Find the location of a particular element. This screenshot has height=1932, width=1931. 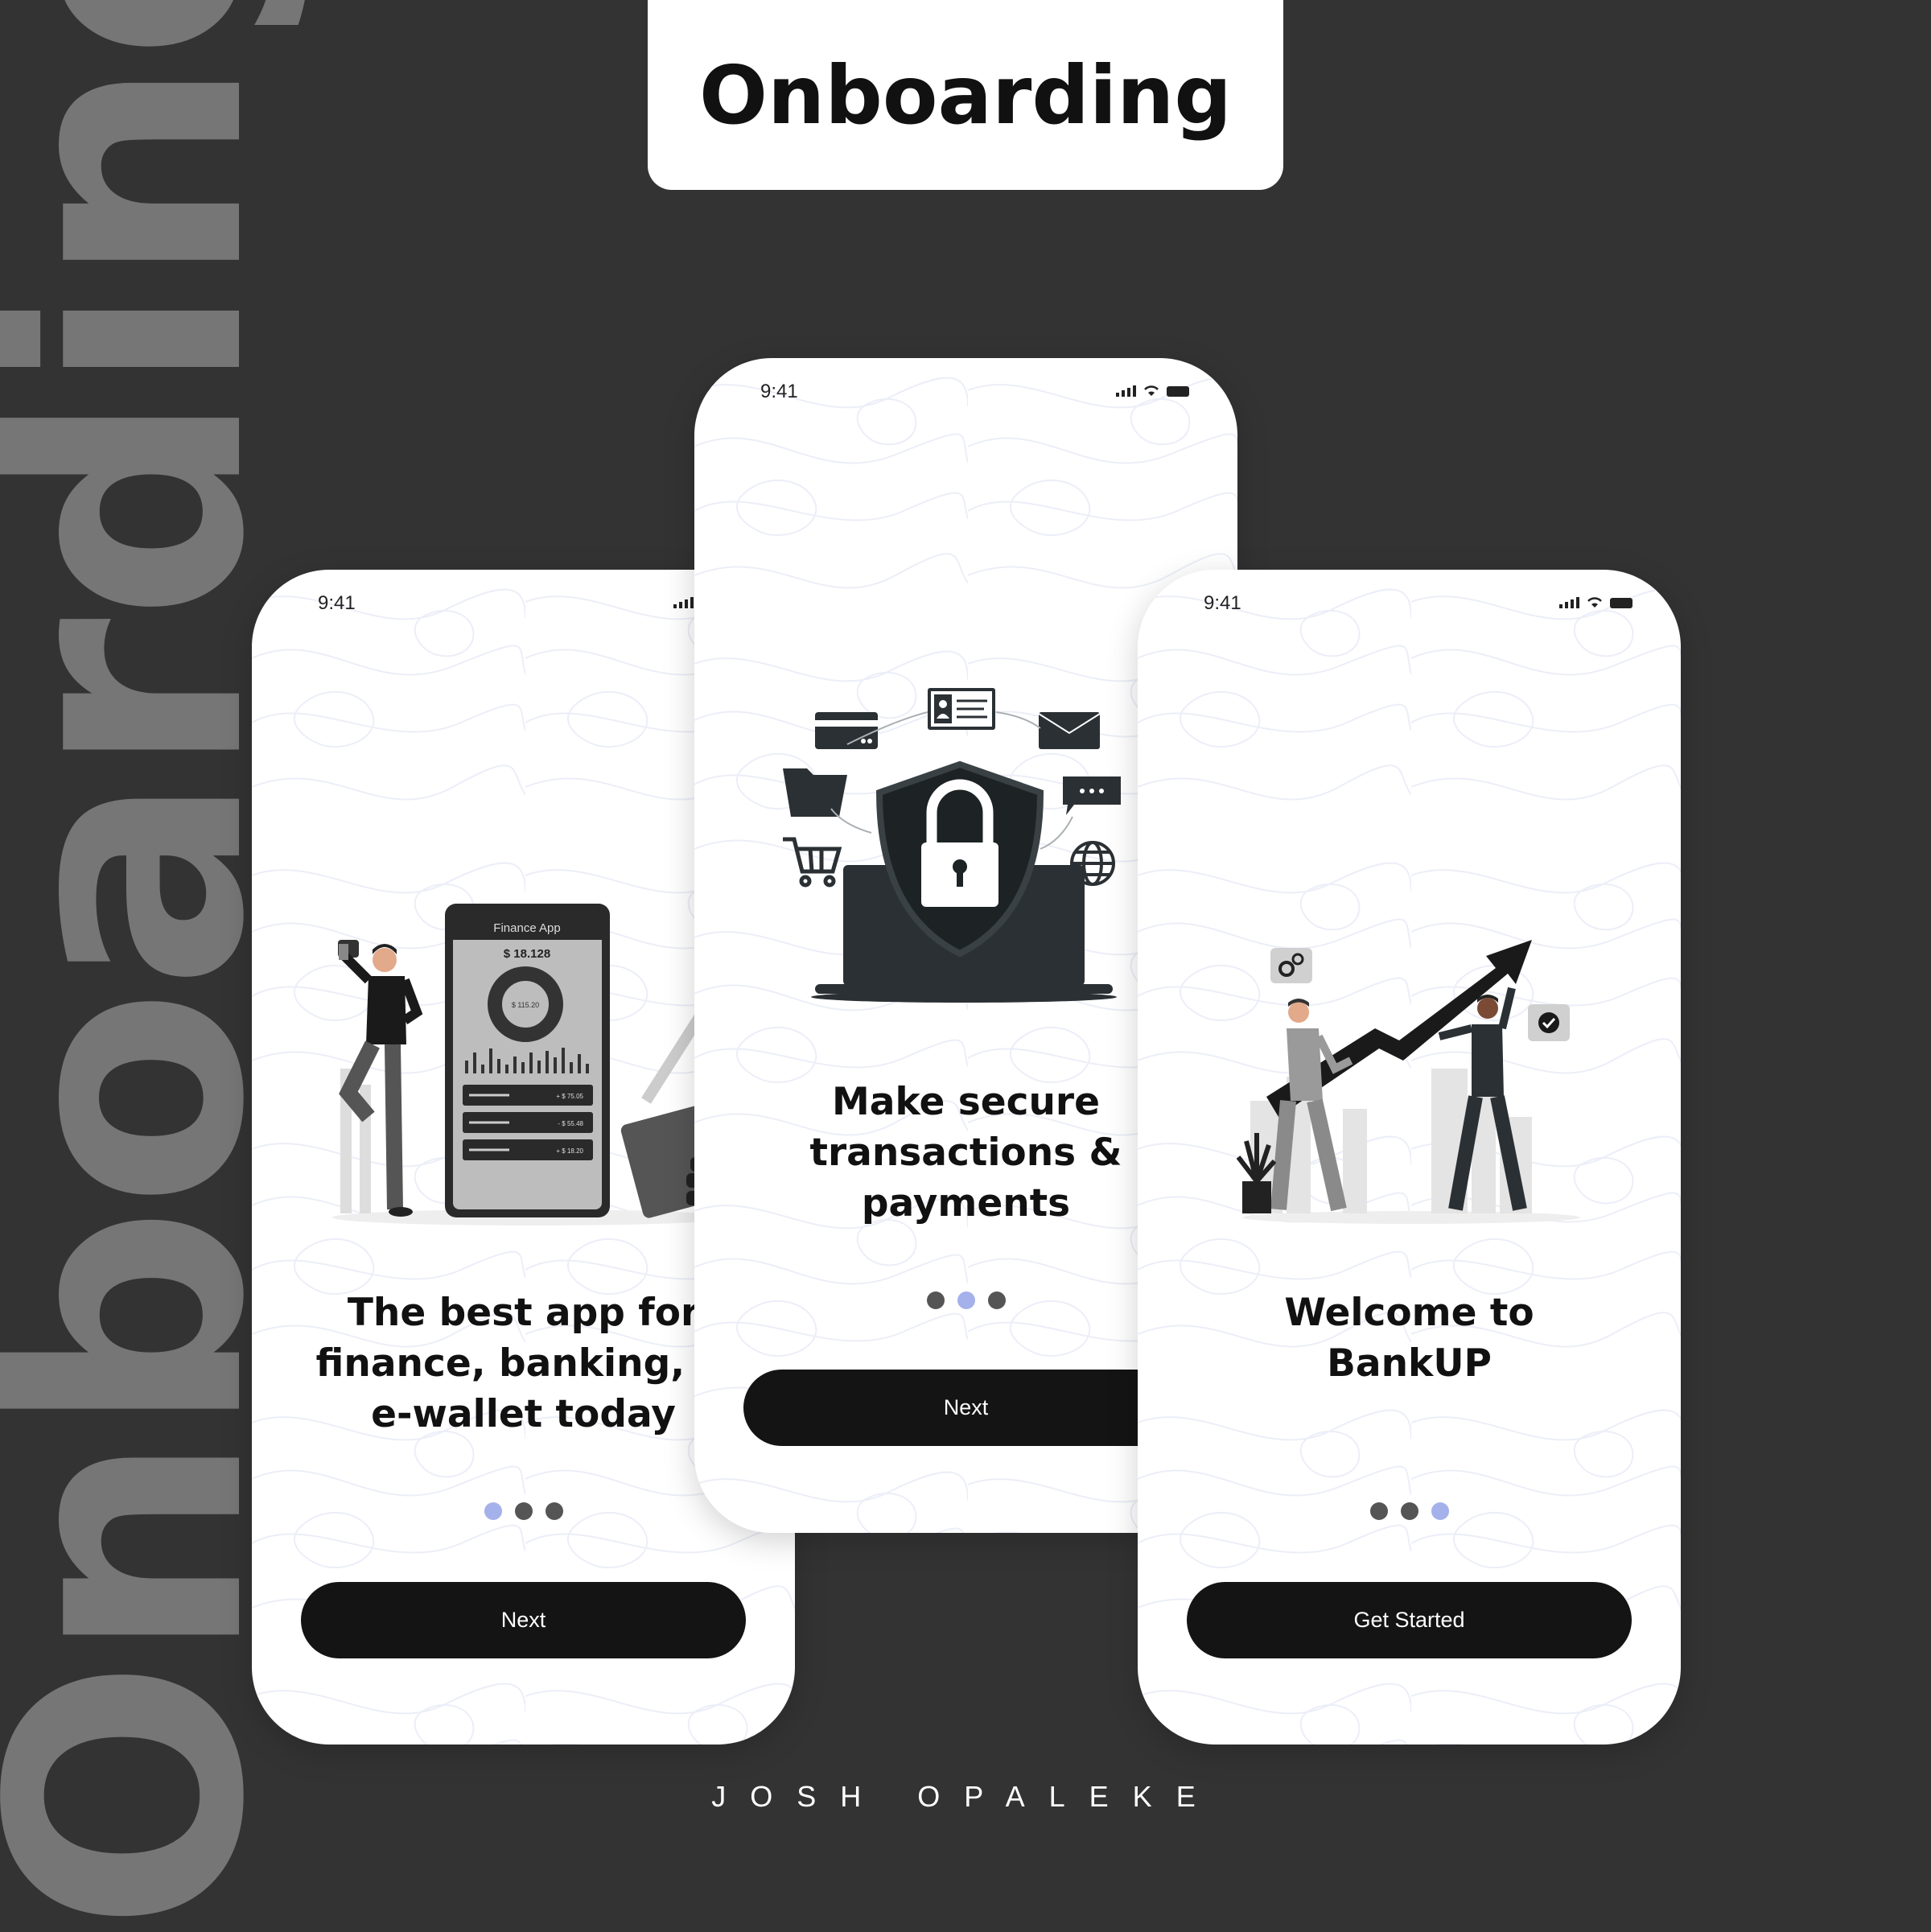

illus-app-title: Finance App is located at coordinates (526, 928).